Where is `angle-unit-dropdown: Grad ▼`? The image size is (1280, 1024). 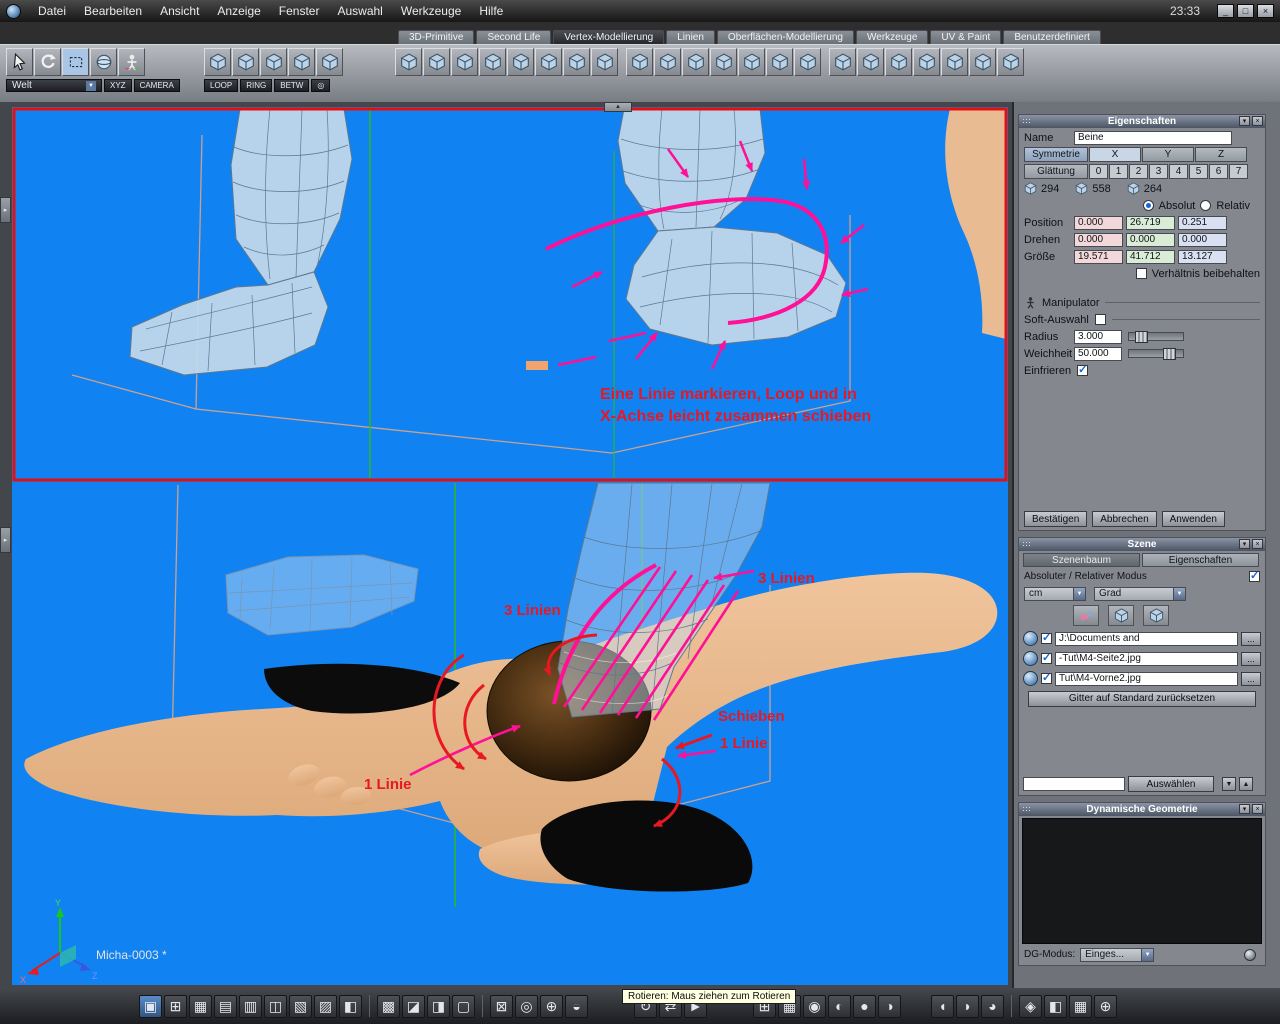
angle-unit-dropdown: Grad ▼ is located at coordinates (1140, 593).